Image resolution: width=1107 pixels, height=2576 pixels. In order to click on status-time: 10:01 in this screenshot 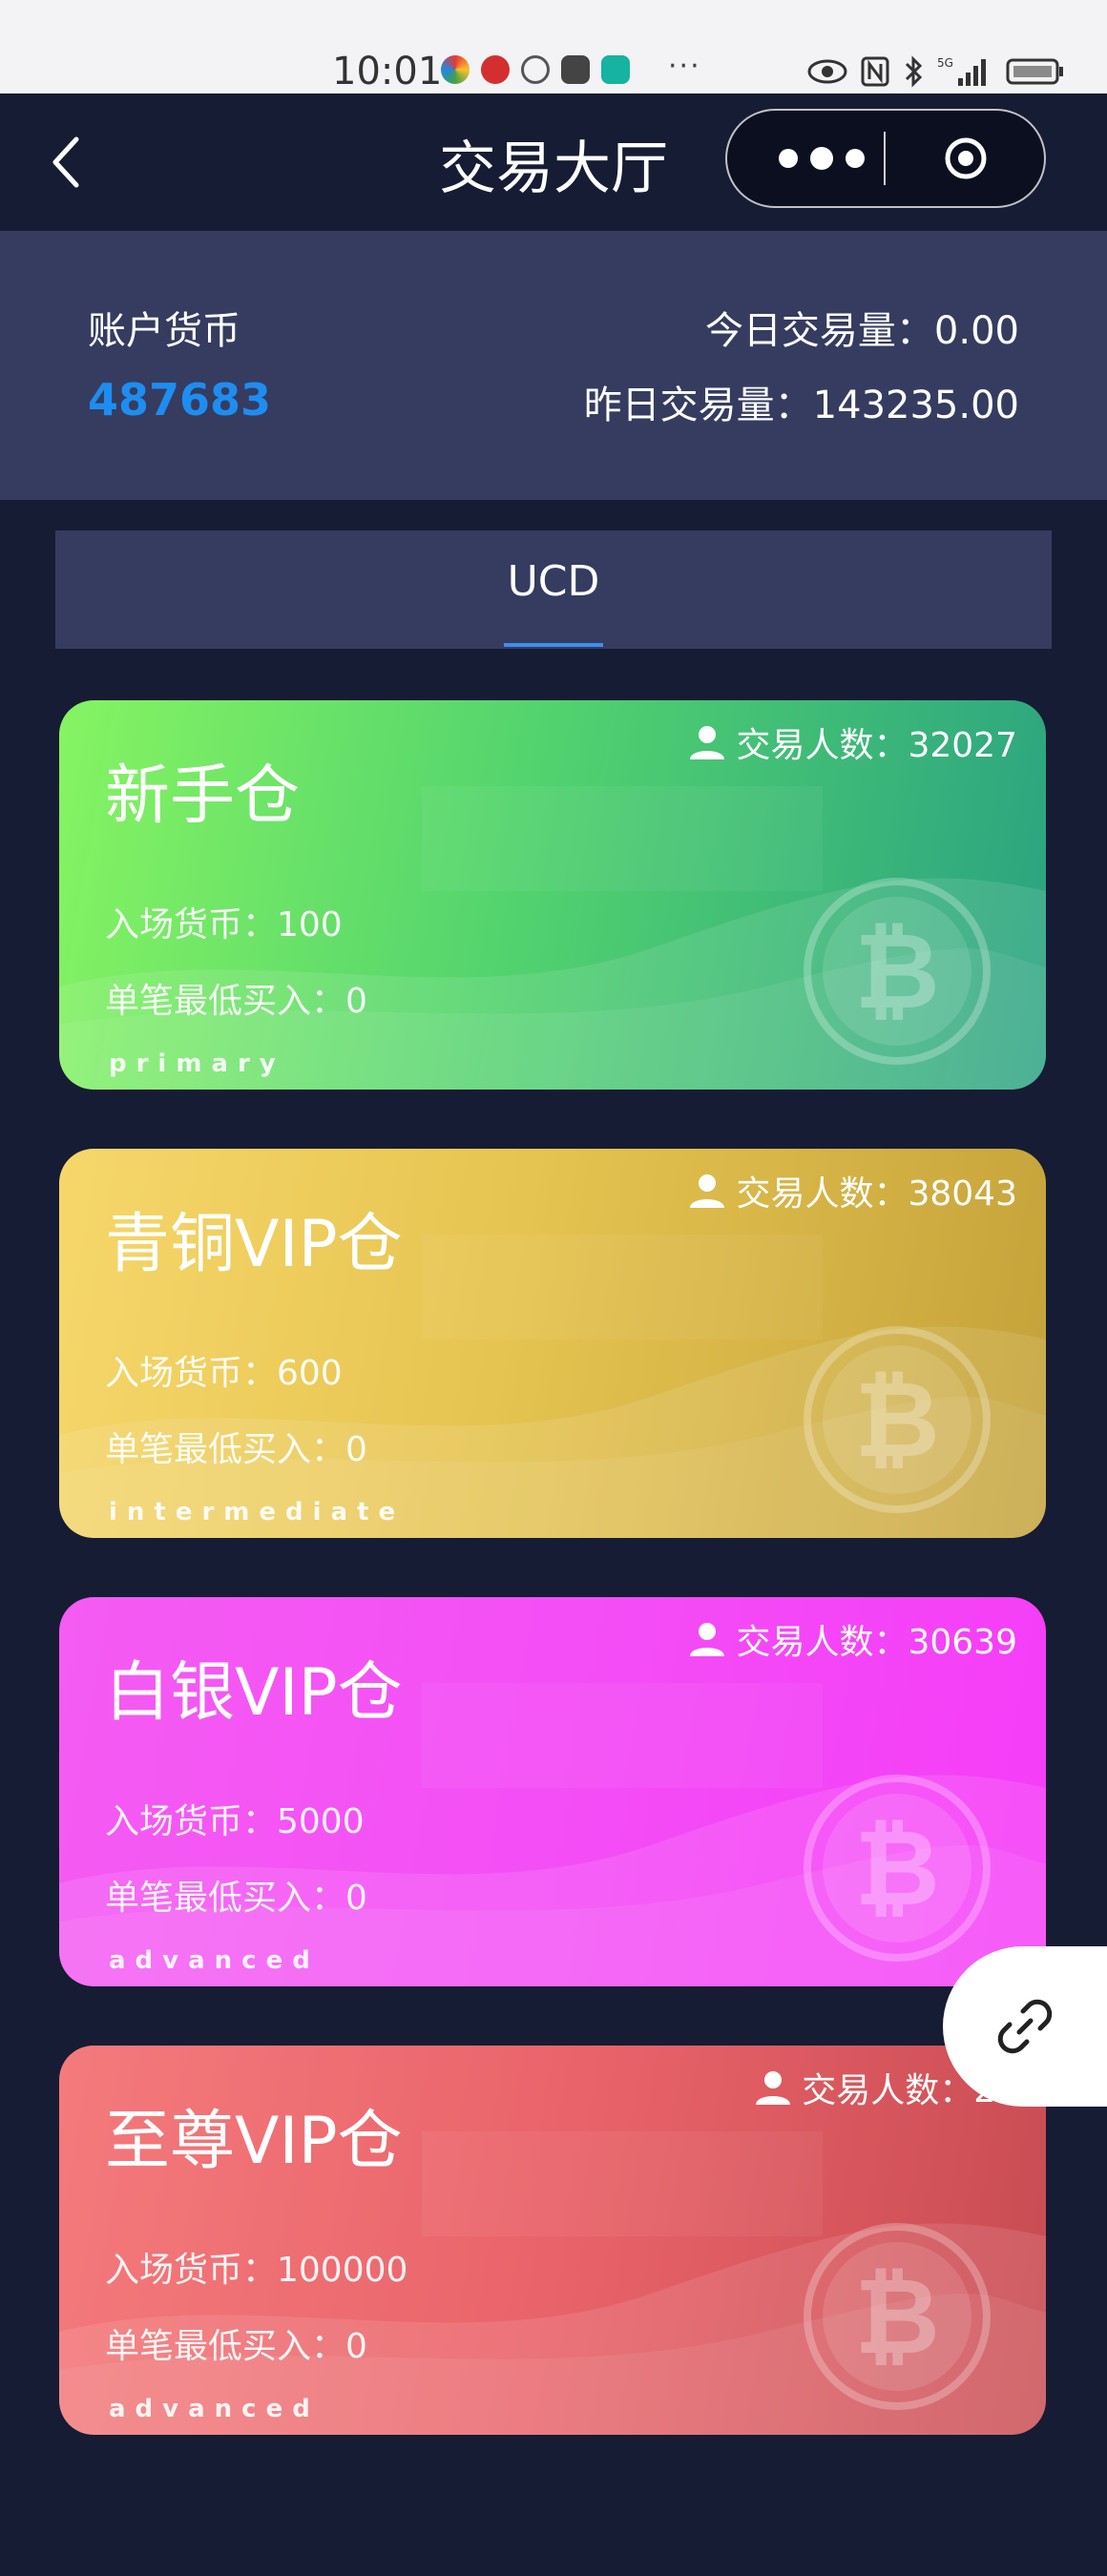, I will do `click(387, 71)`.